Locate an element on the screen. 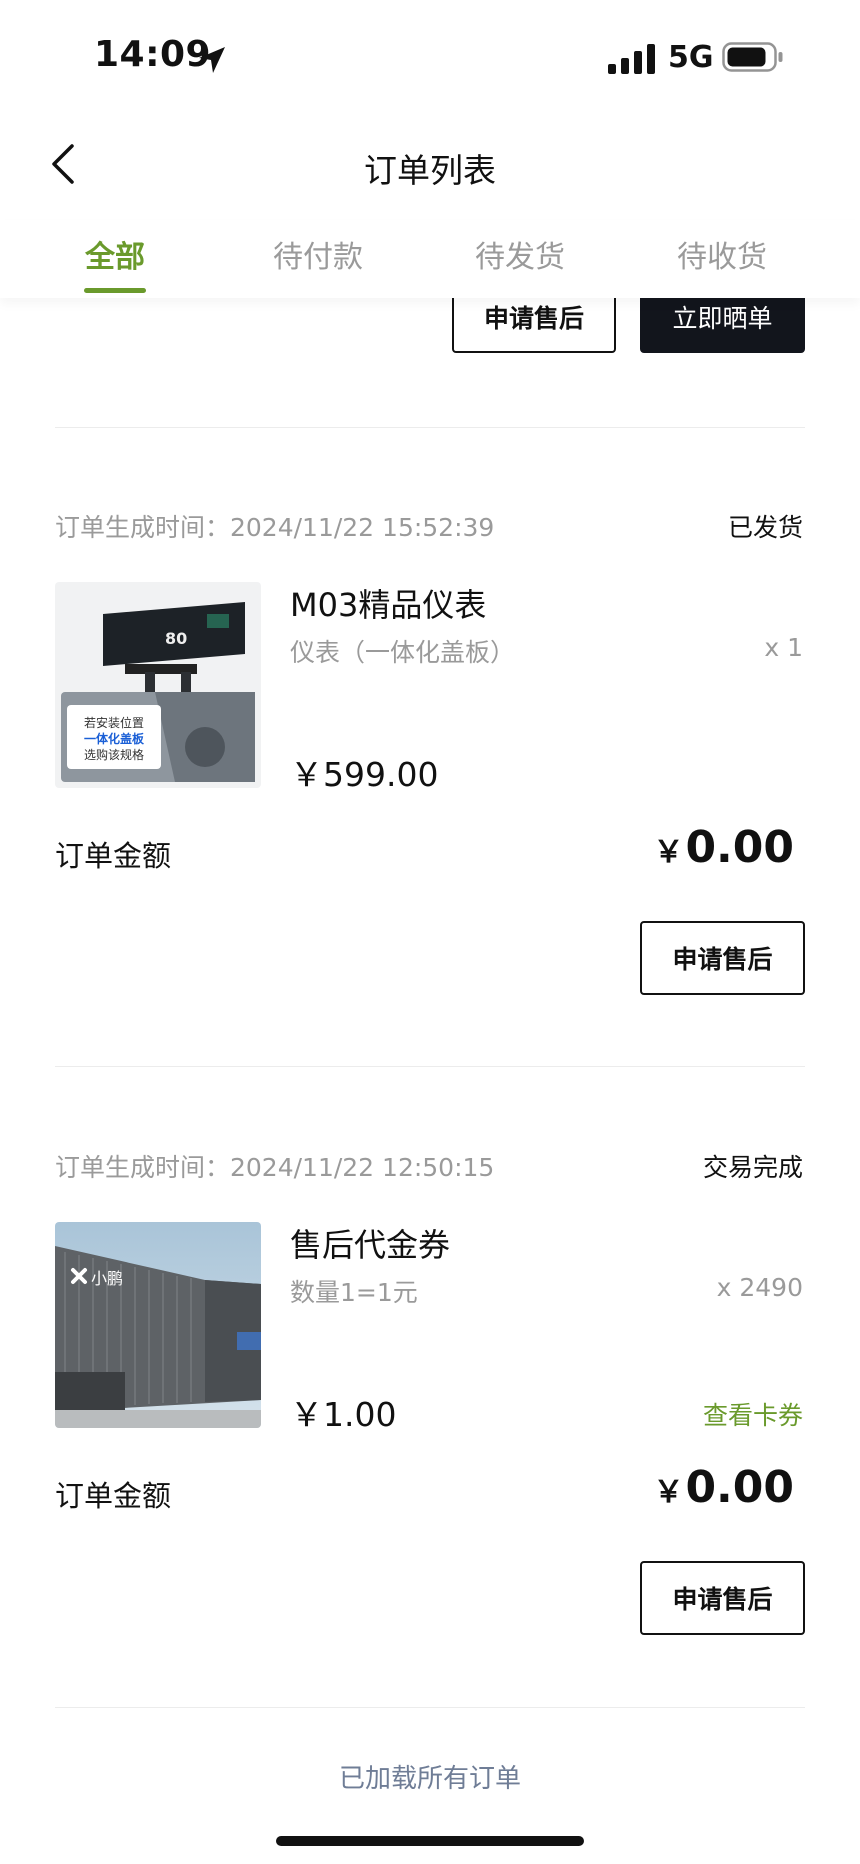 This screenshot has height=1864, width=860. product-spec: 仪表（一体化盖板） is located at coordinates (403, 652).